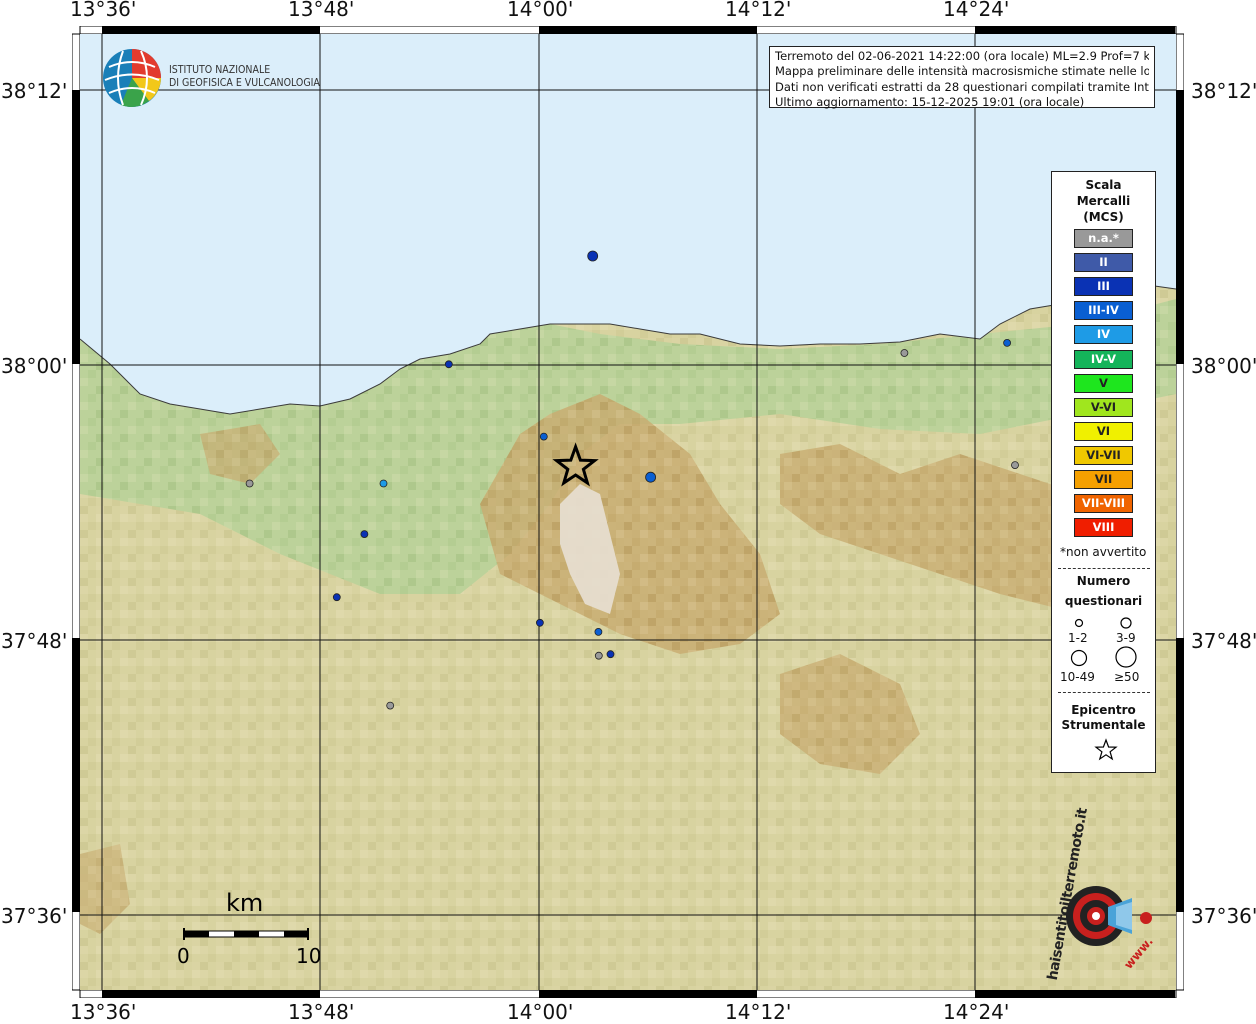 Image resolution: width=1256 pixels, height=1024 pixels. What do you see at coordinates (1103, 263) in the screenshot?
I see `mcs-swatch-ii: II` at bounding box center [1103, 263].